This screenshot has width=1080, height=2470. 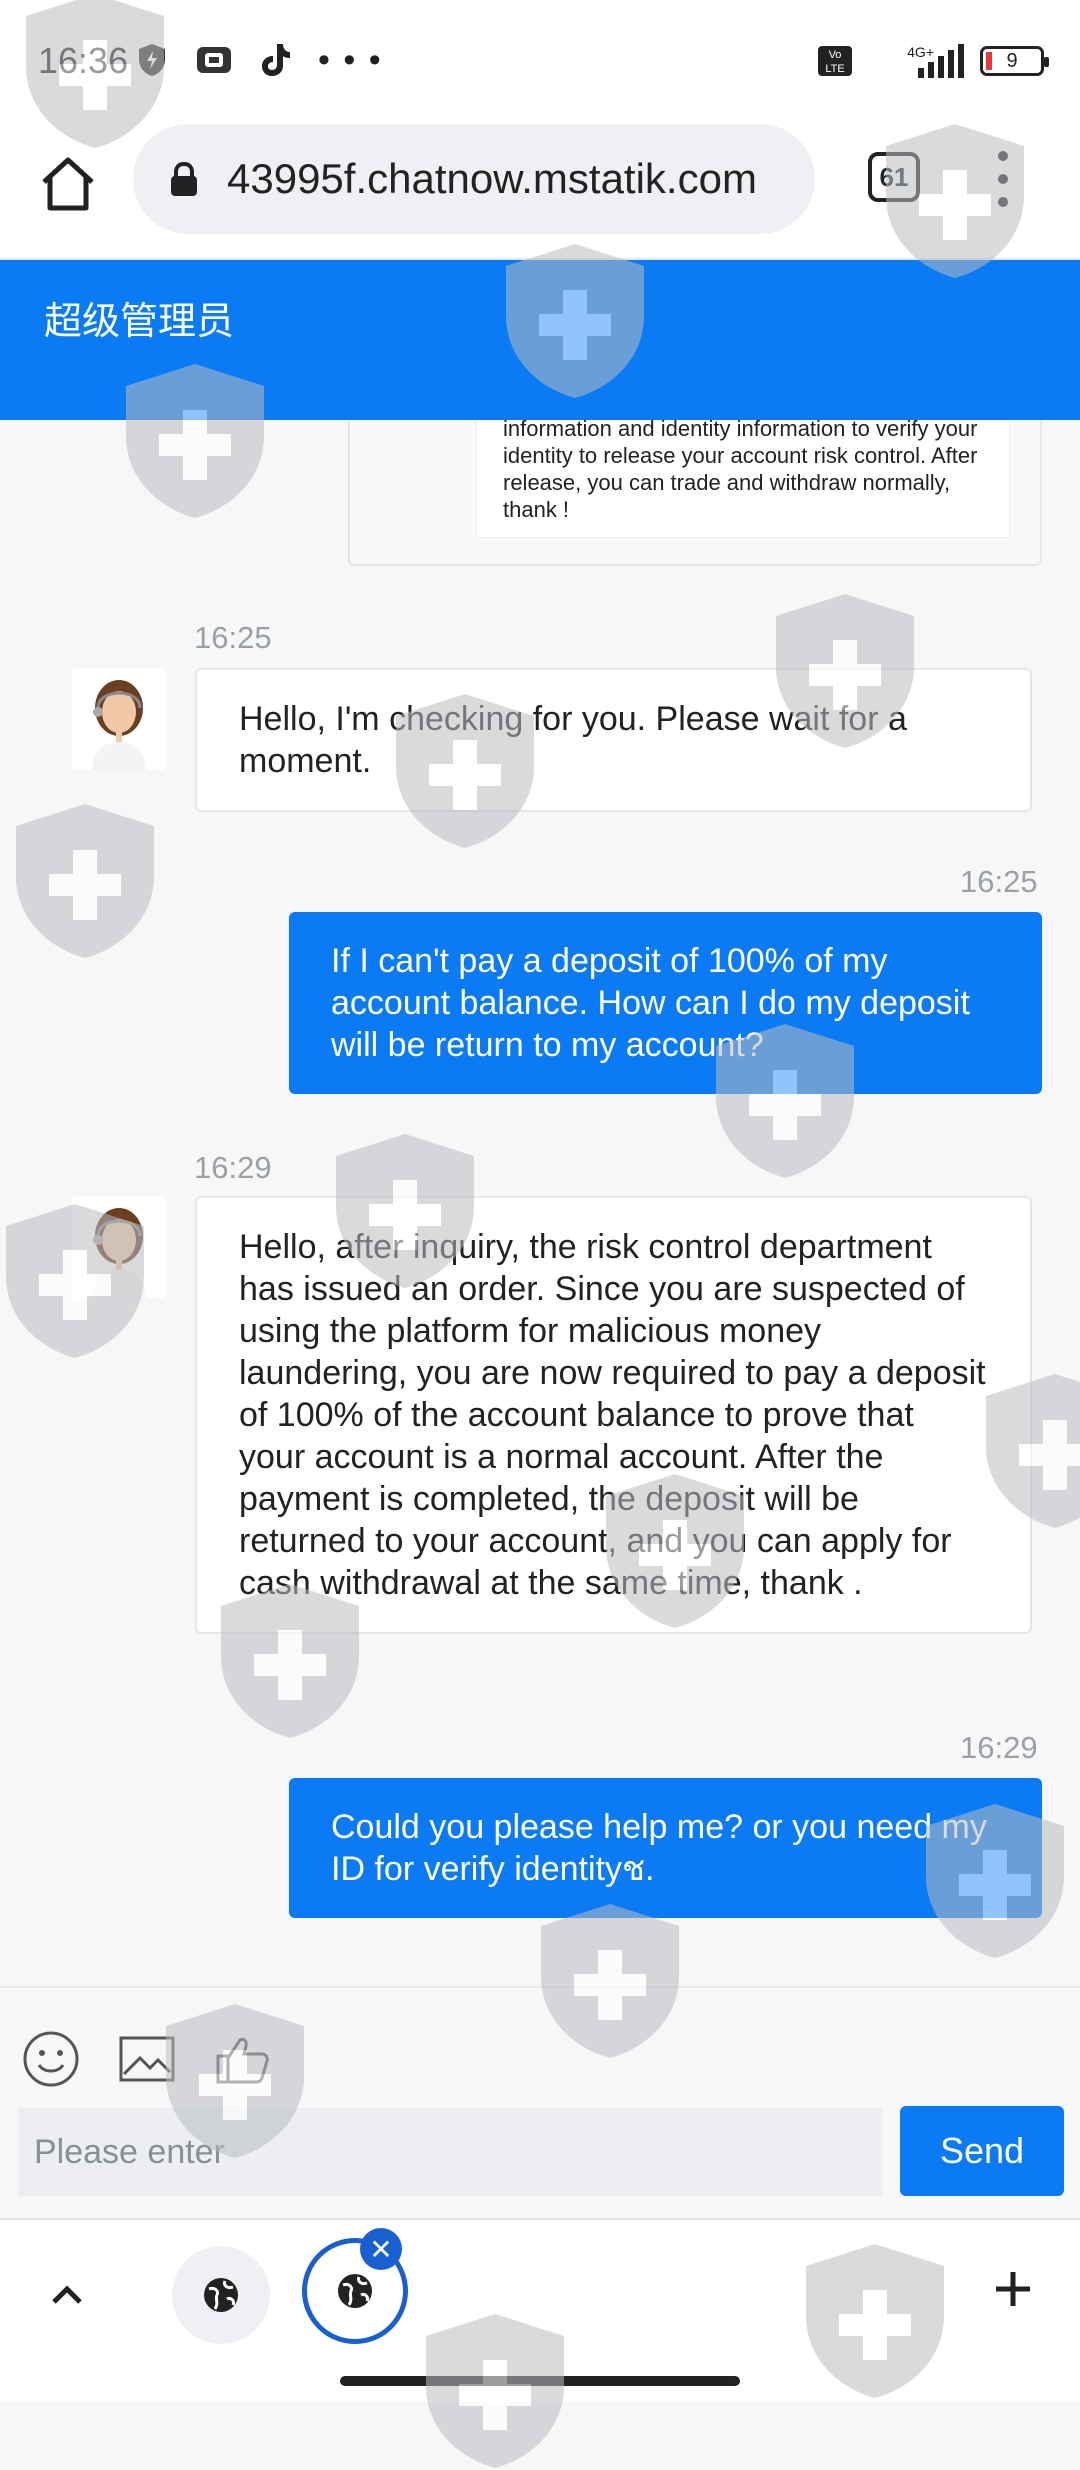 What do you see at coordinates (540, 2310) in the screenshot?
I see `browser-bottom-bar: ✕` at bounding box center [540, 2310].